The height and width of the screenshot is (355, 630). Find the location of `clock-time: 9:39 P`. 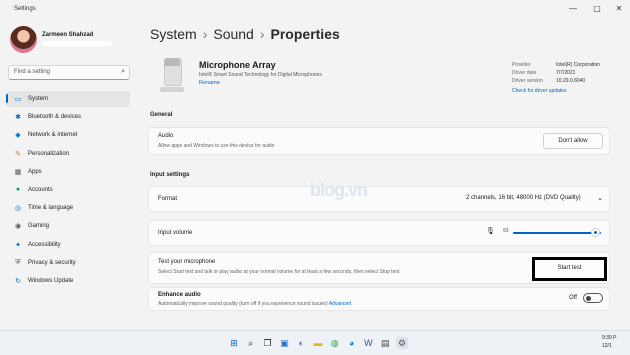

clock-time: 9:39 P is located at coordinates (609, 338).